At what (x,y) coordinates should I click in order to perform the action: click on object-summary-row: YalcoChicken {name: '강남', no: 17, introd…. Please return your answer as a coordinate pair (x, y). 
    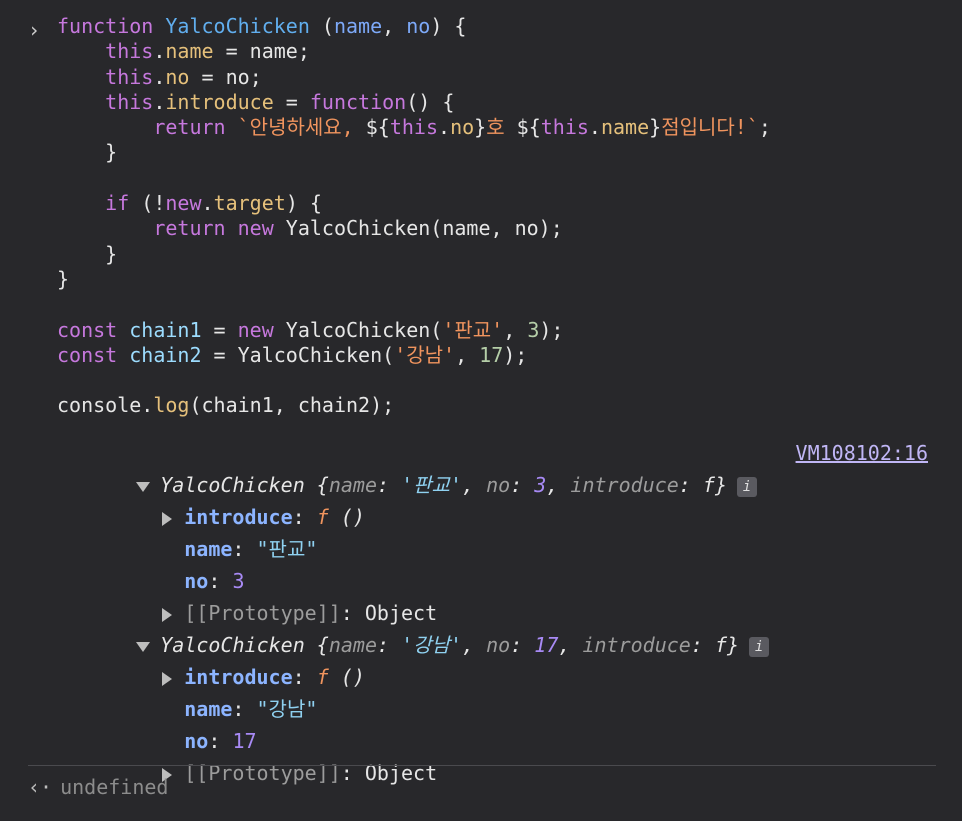
    Looking at the image, I should click on (417, 627).